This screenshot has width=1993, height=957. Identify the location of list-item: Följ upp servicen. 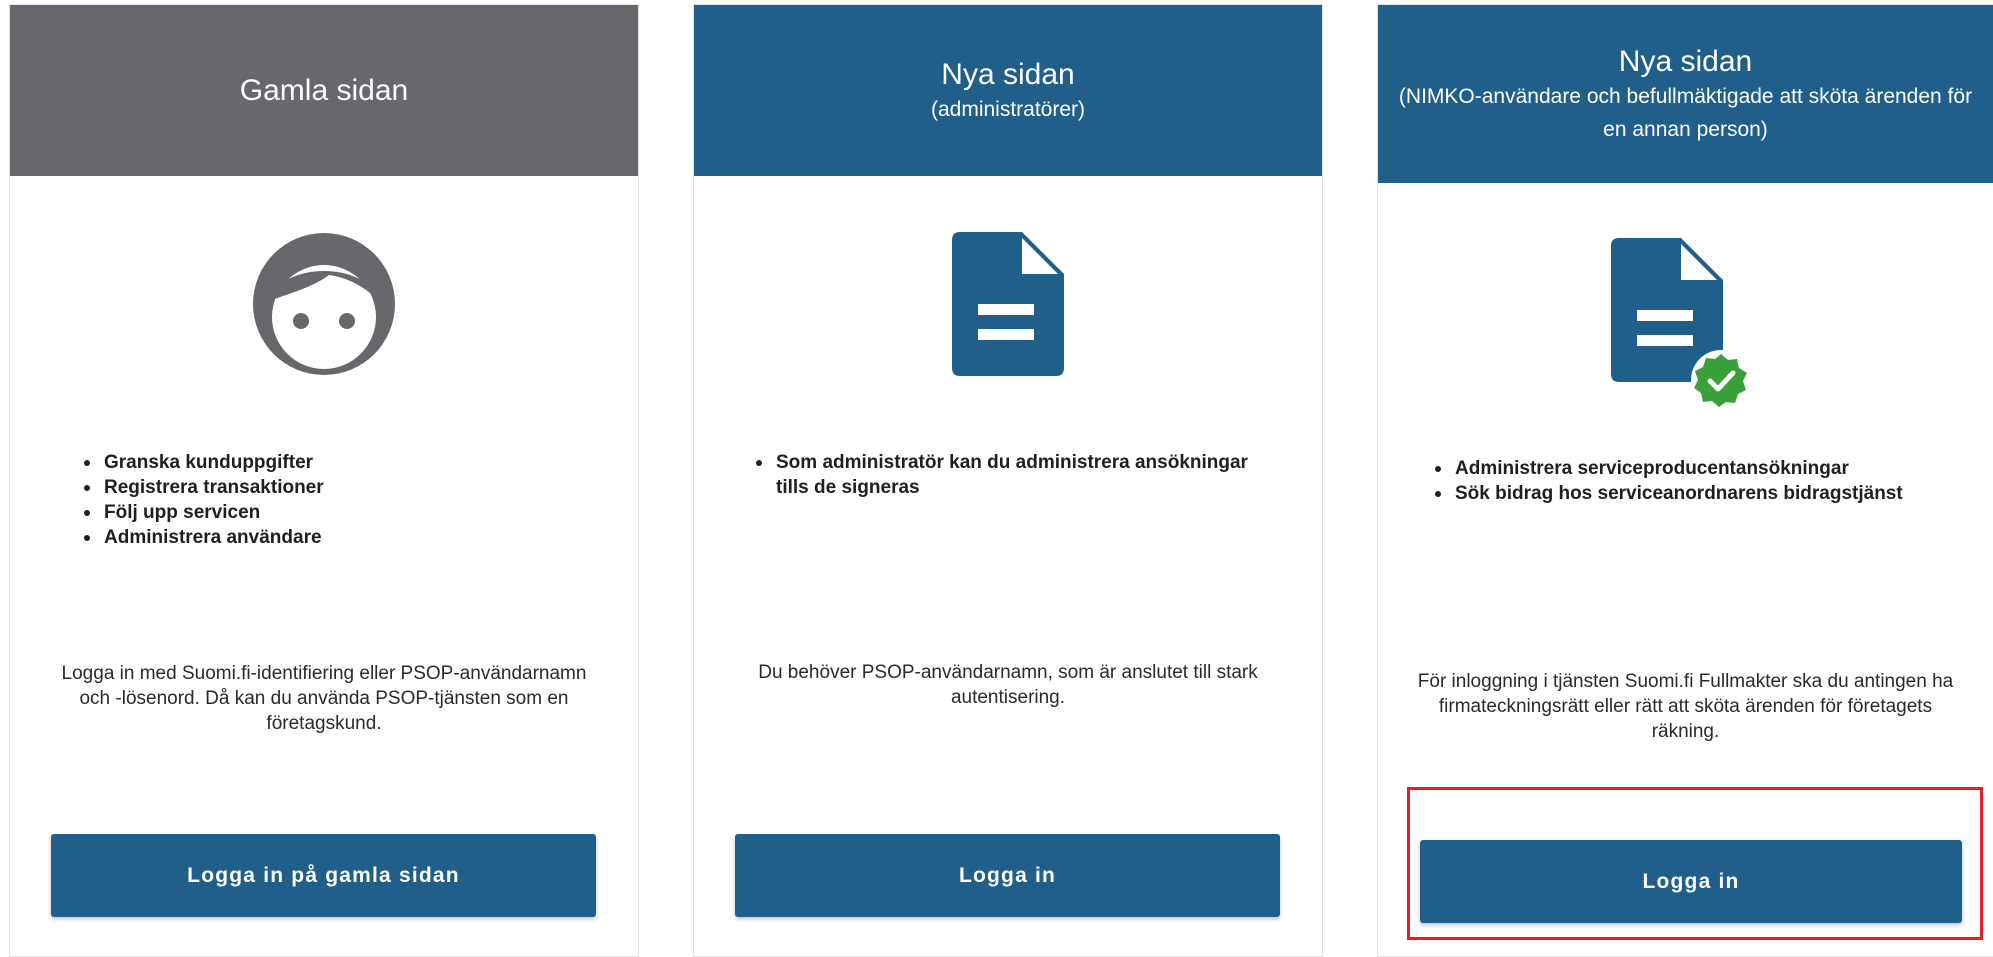
(202, 512).